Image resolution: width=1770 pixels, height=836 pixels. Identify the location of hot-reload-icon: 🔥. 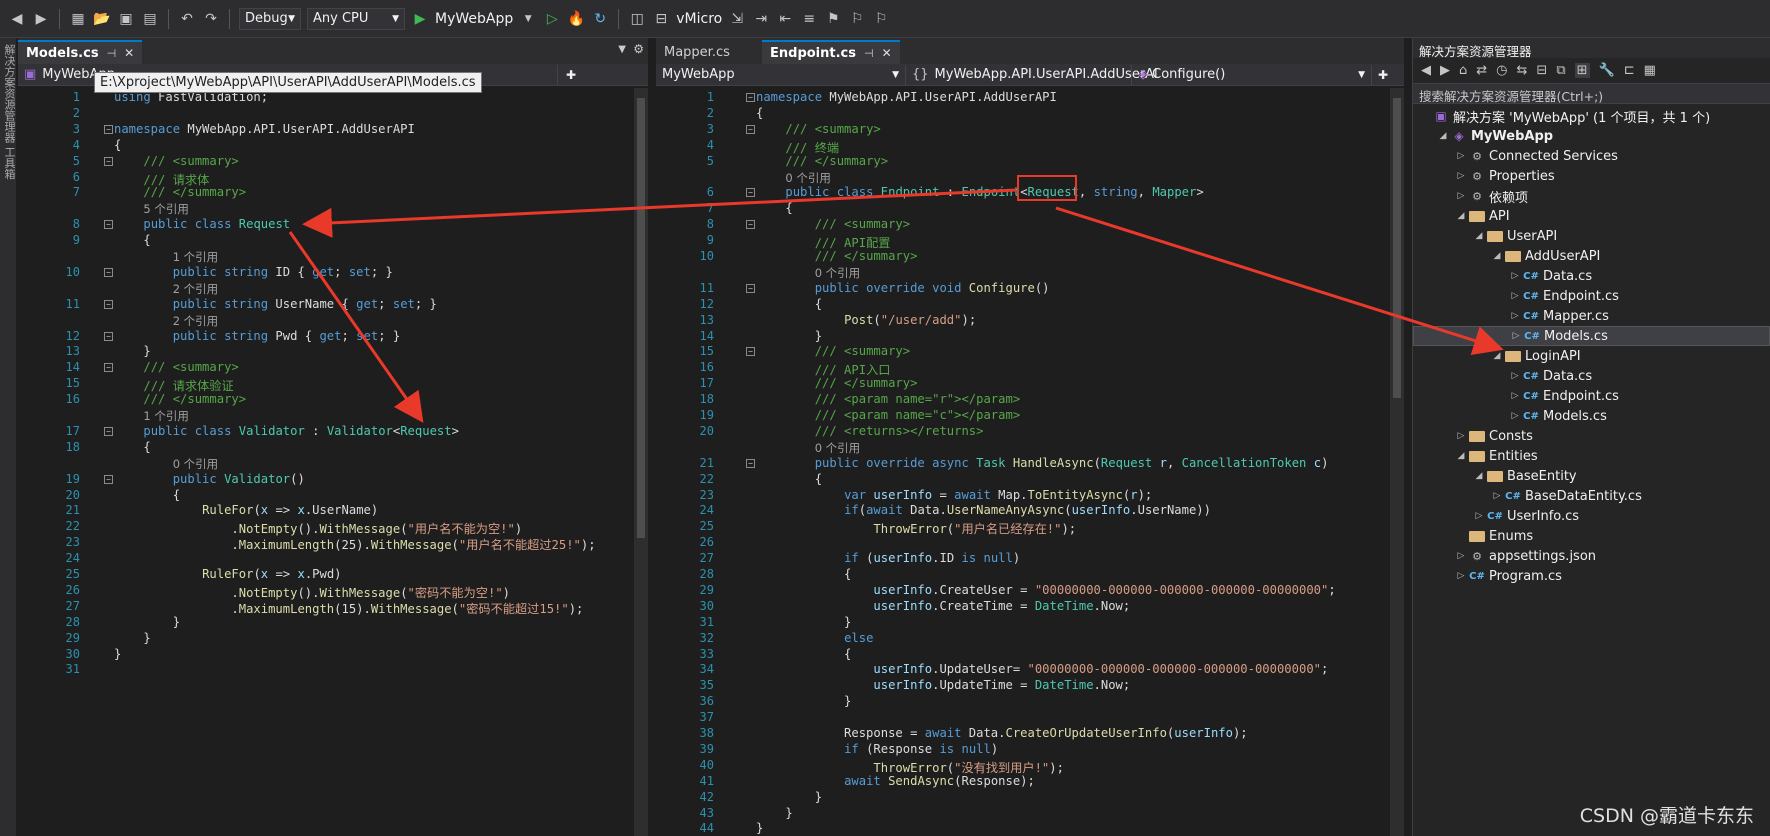
(576, 19).